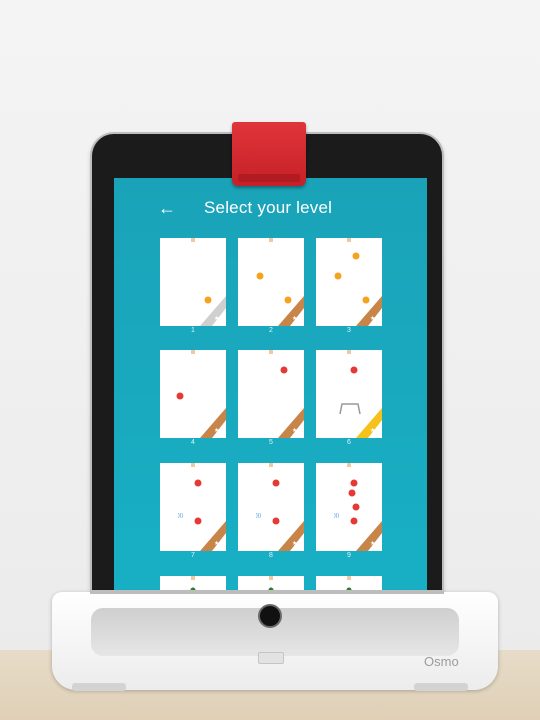  Describe the element at coordinates (349, 555) in the screenshot. I see `level-number: 9` at that location.